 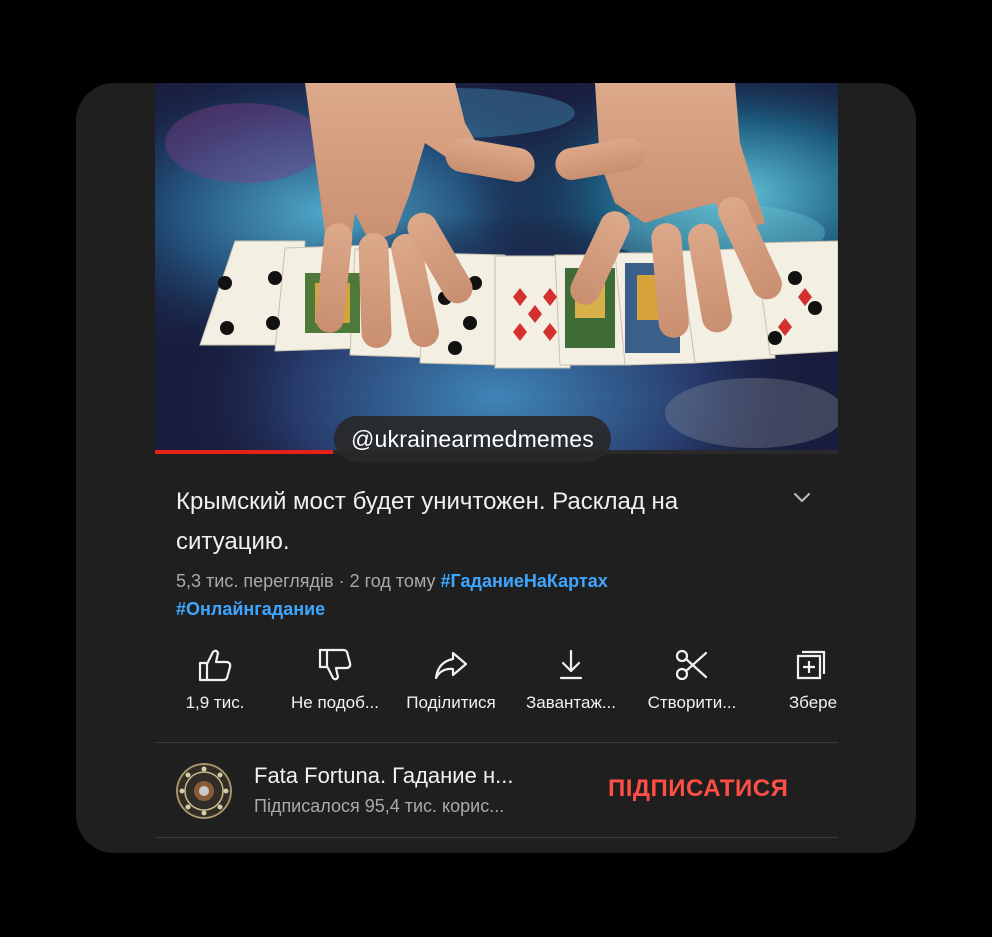 I want to click on share-label: Поділитися, so click(x=451, y=702).